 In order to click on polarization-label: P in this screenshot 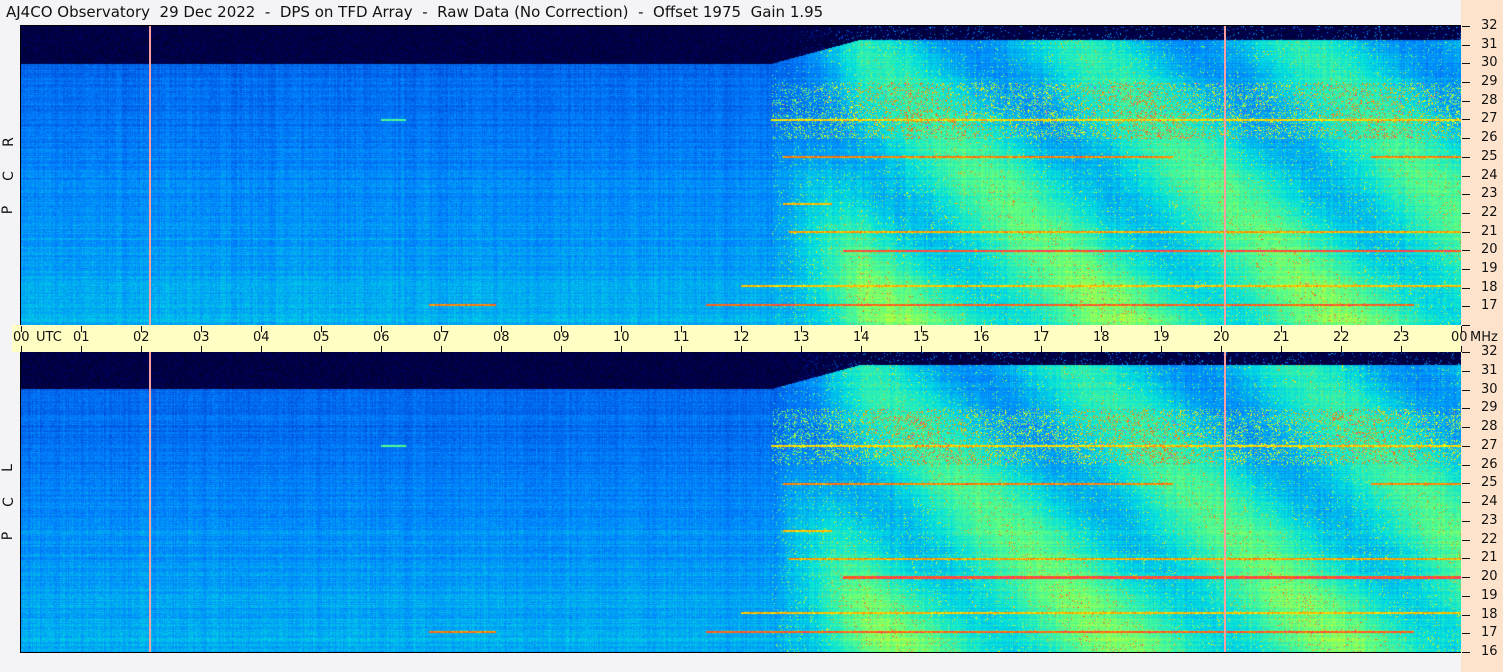, I will do `click(8, 536)`.